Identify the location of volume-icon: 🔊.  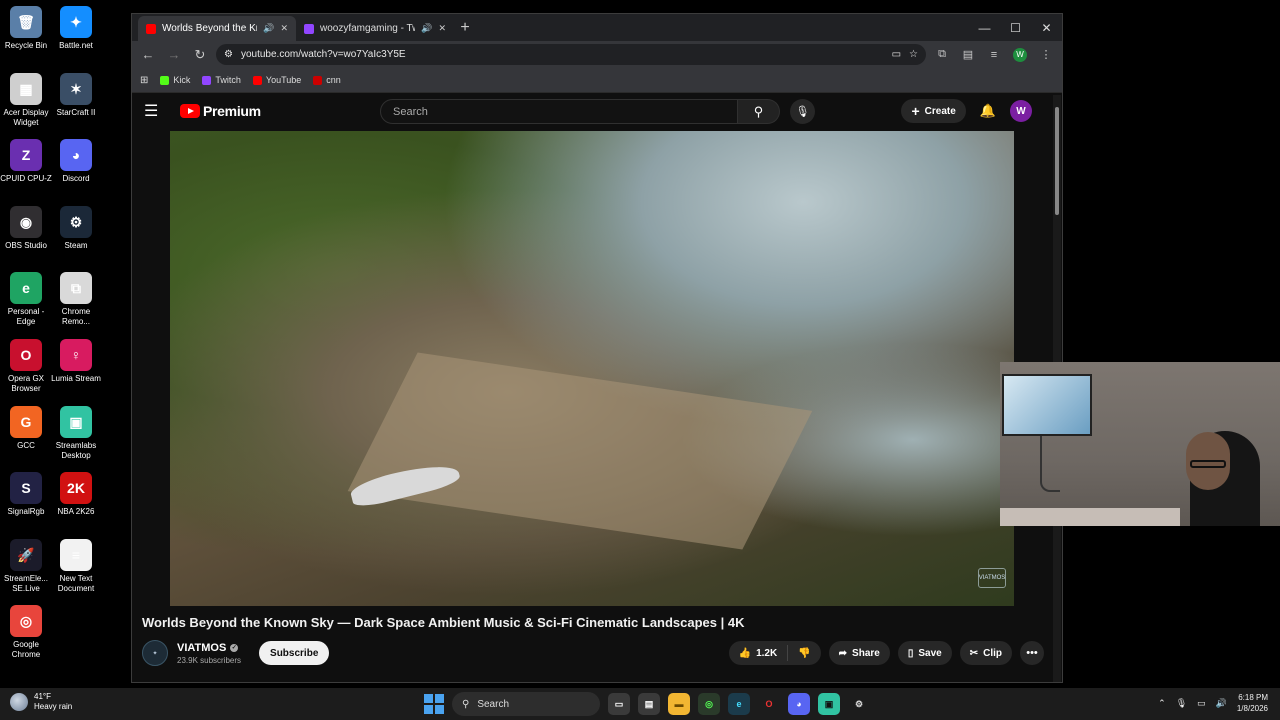
(1221, 703).